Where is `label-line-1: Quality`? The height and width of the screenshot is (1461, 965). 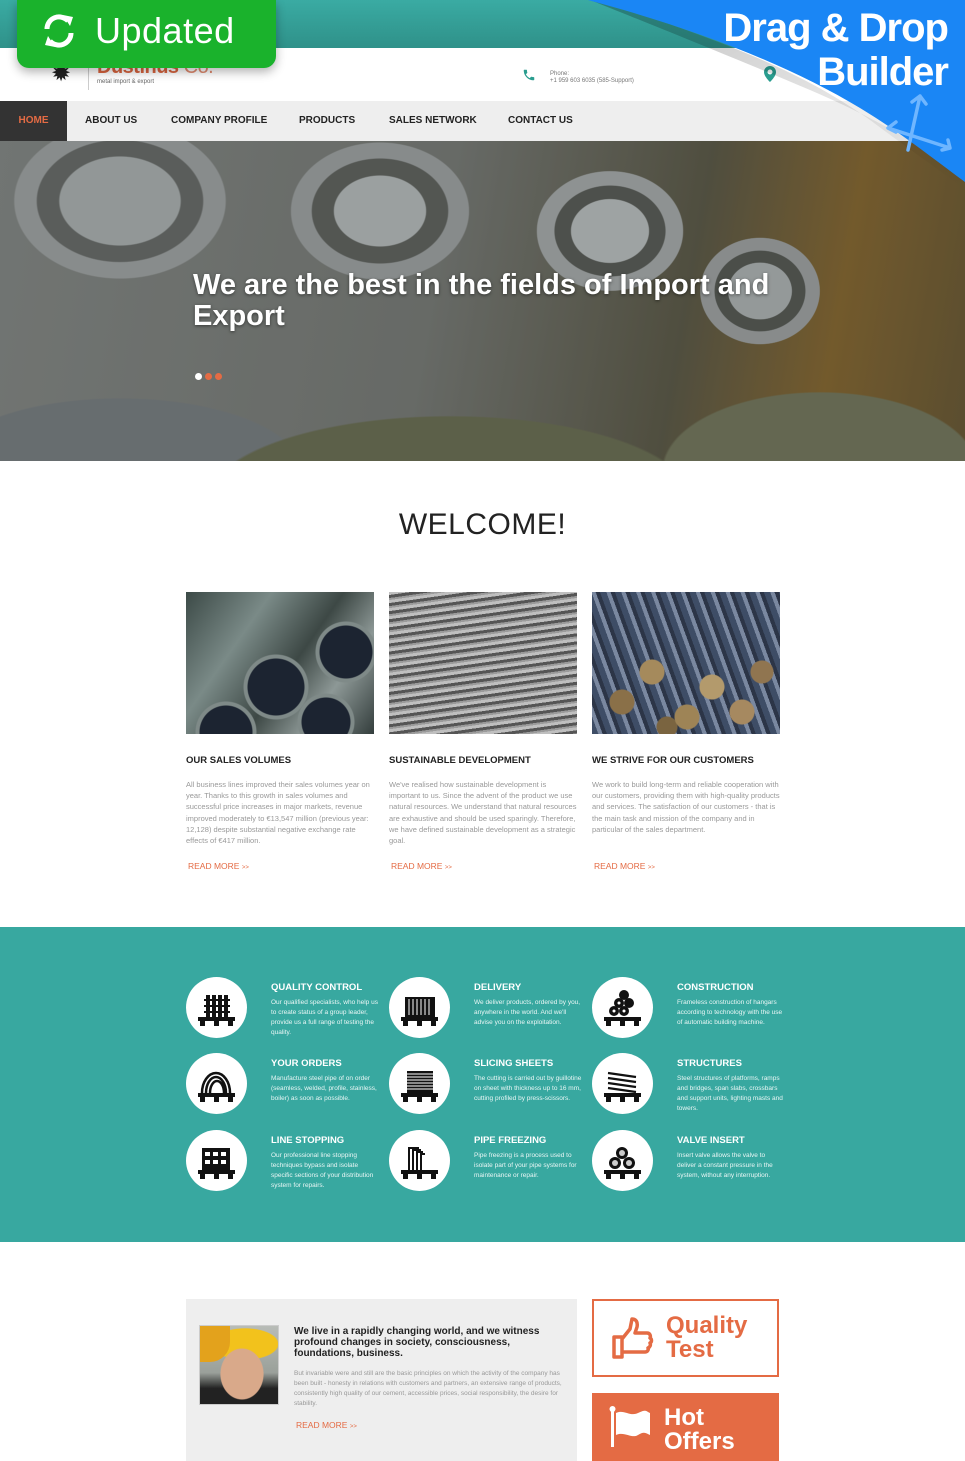
label-line-1: Quality is located at coordinates (707, 1325).